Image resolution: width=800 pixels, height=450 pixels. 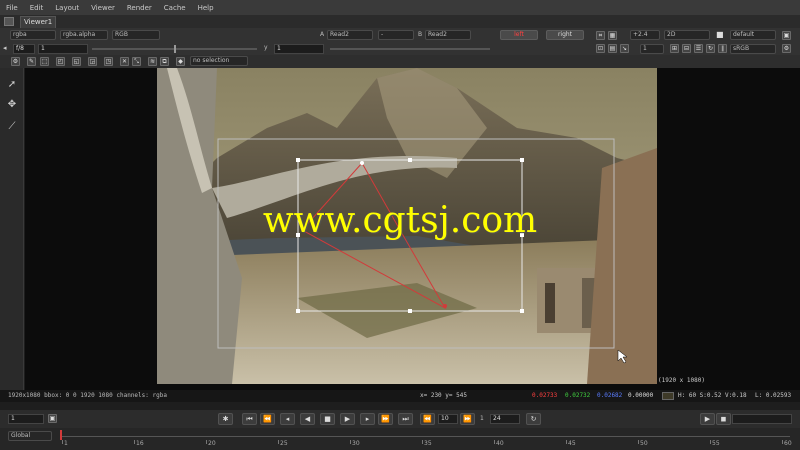 I want to click on timeline-tick-label: 25, so click(x=284, y=443).